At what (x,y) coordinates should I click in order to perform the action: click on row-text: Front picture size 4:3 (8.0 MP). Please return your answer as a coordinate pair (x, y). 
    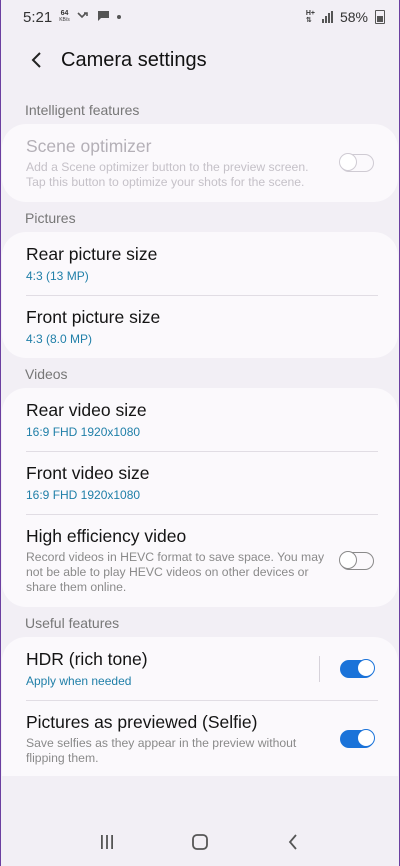
    Looking at the image, I should click on (200, 326).